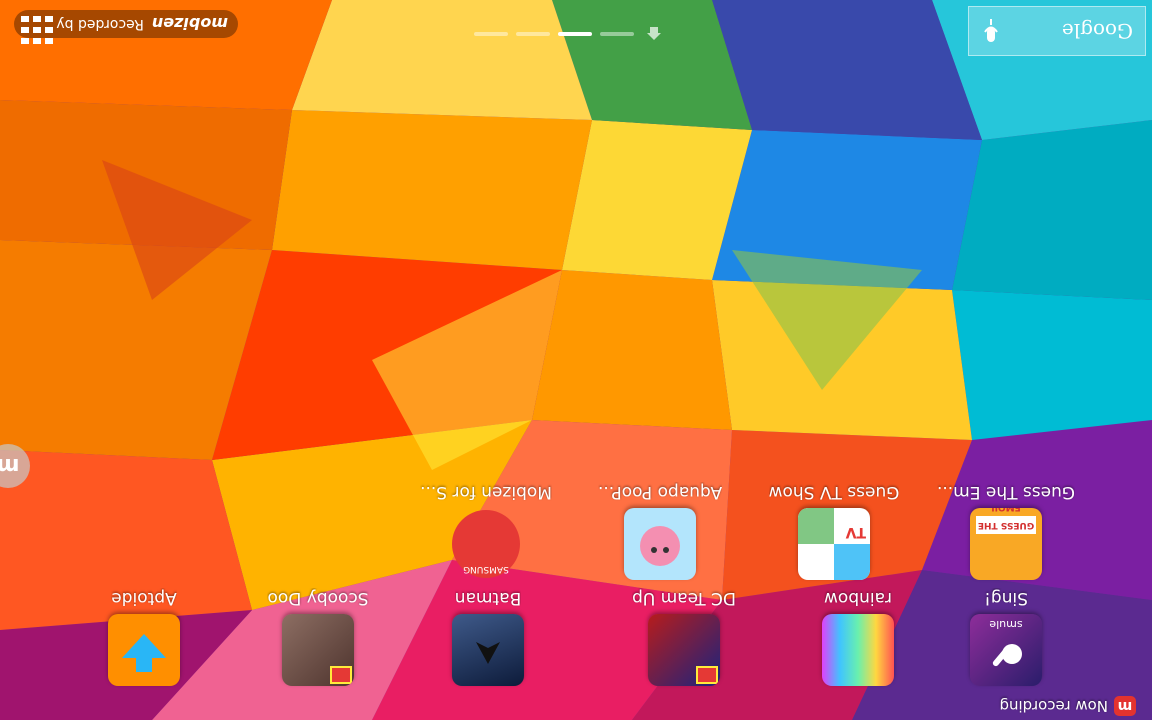 This screenshot has height=720, width=1152. I want to click on app-guess-tv-show: TV Guess TV Show, so click(834, 531).